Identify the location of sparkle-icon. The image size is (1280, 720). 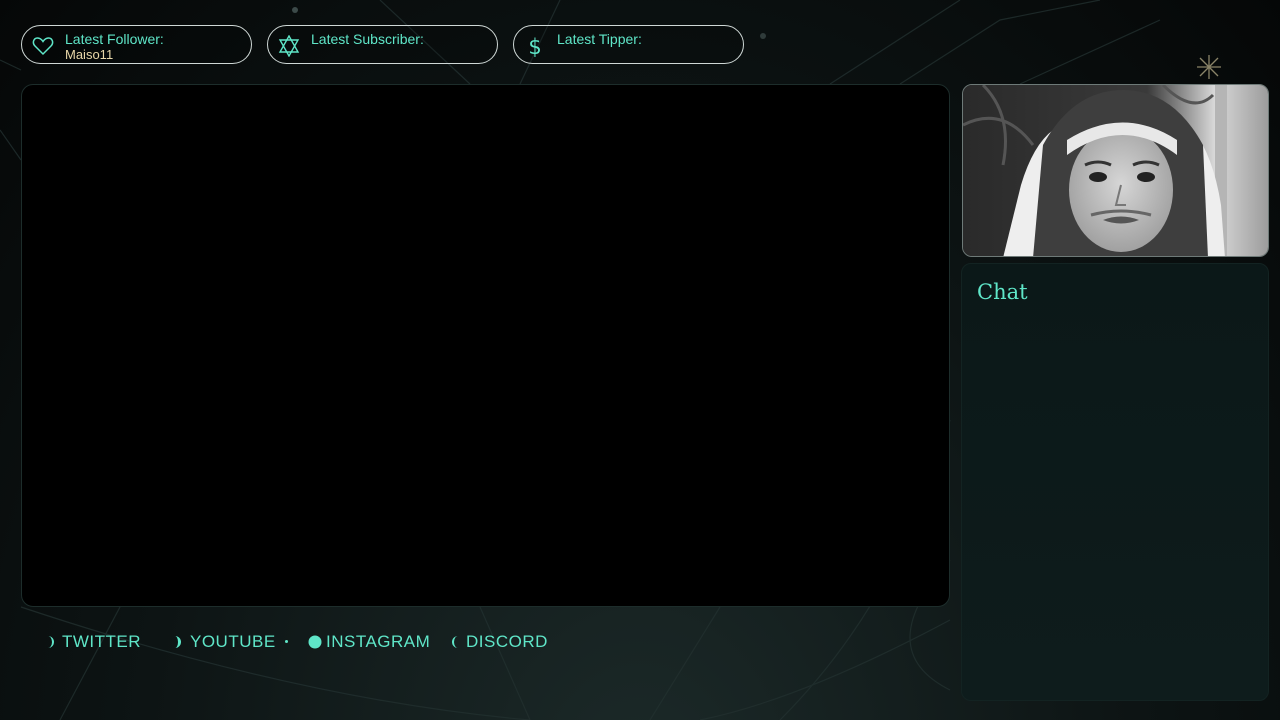
(1209, 67).